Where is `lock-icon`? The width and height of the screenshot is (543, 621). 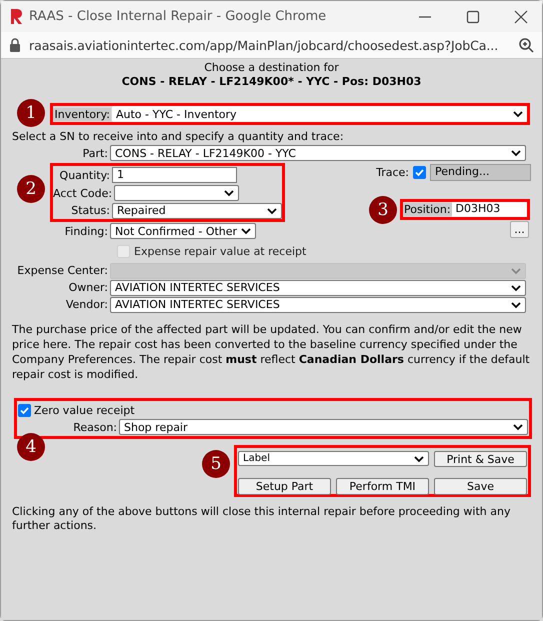 lock-icon is located at coordinates (15, 45).